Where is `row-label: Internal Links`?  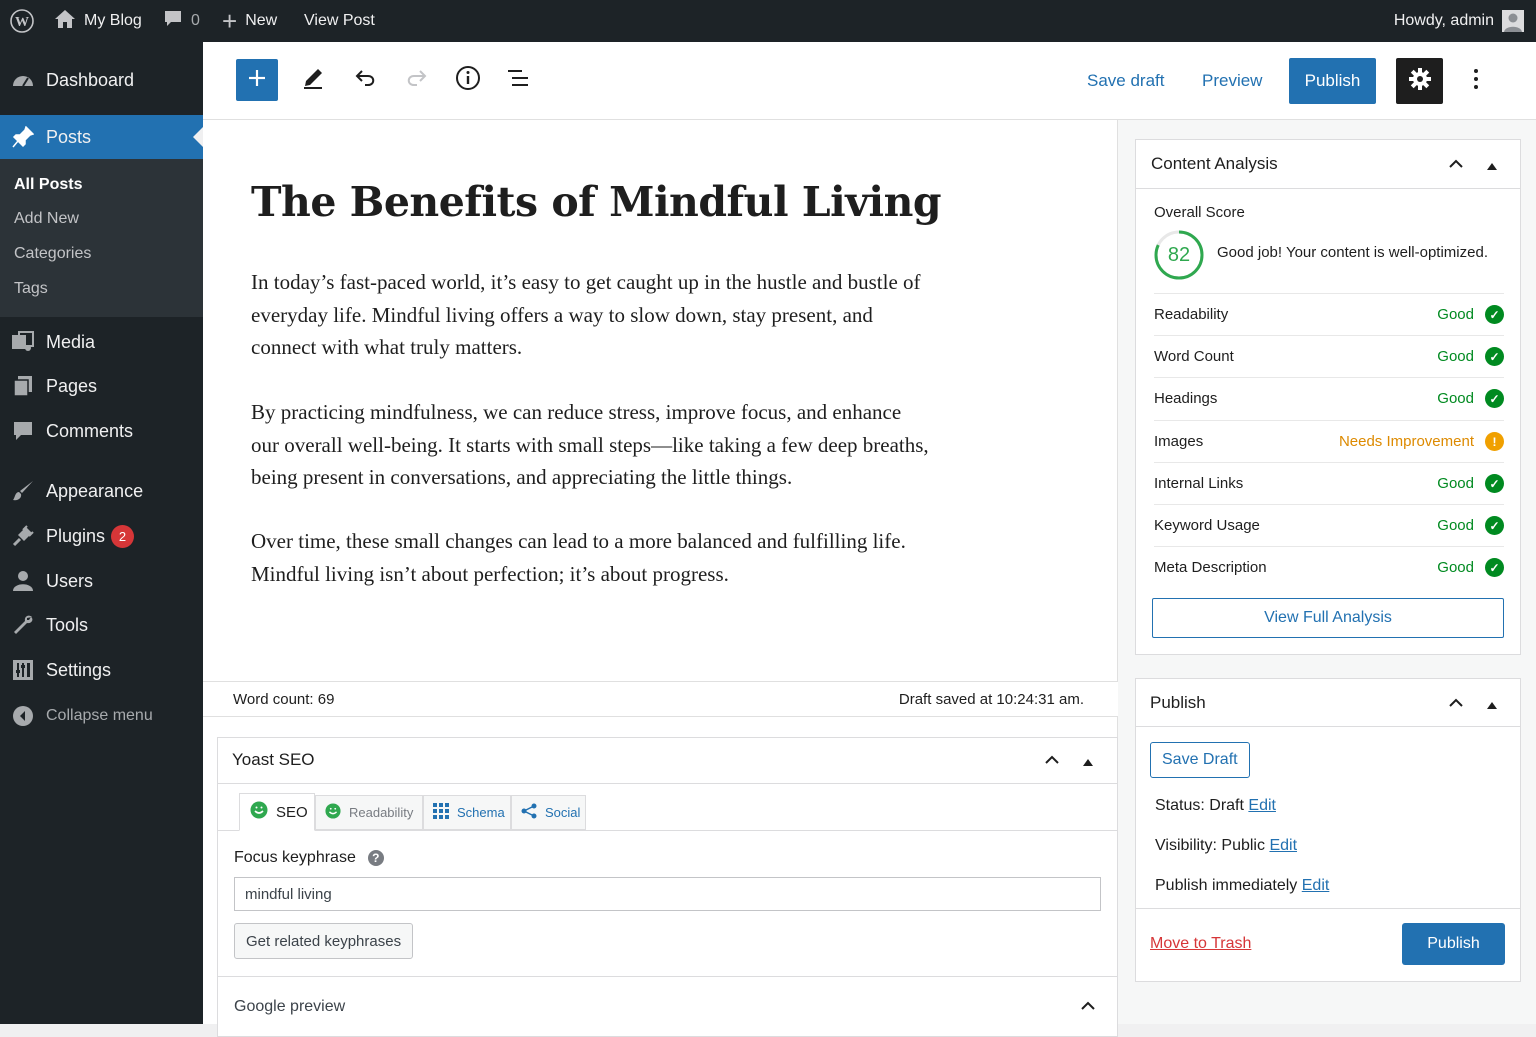 row-label: Internal Links is located at coordinates (1199, 483).